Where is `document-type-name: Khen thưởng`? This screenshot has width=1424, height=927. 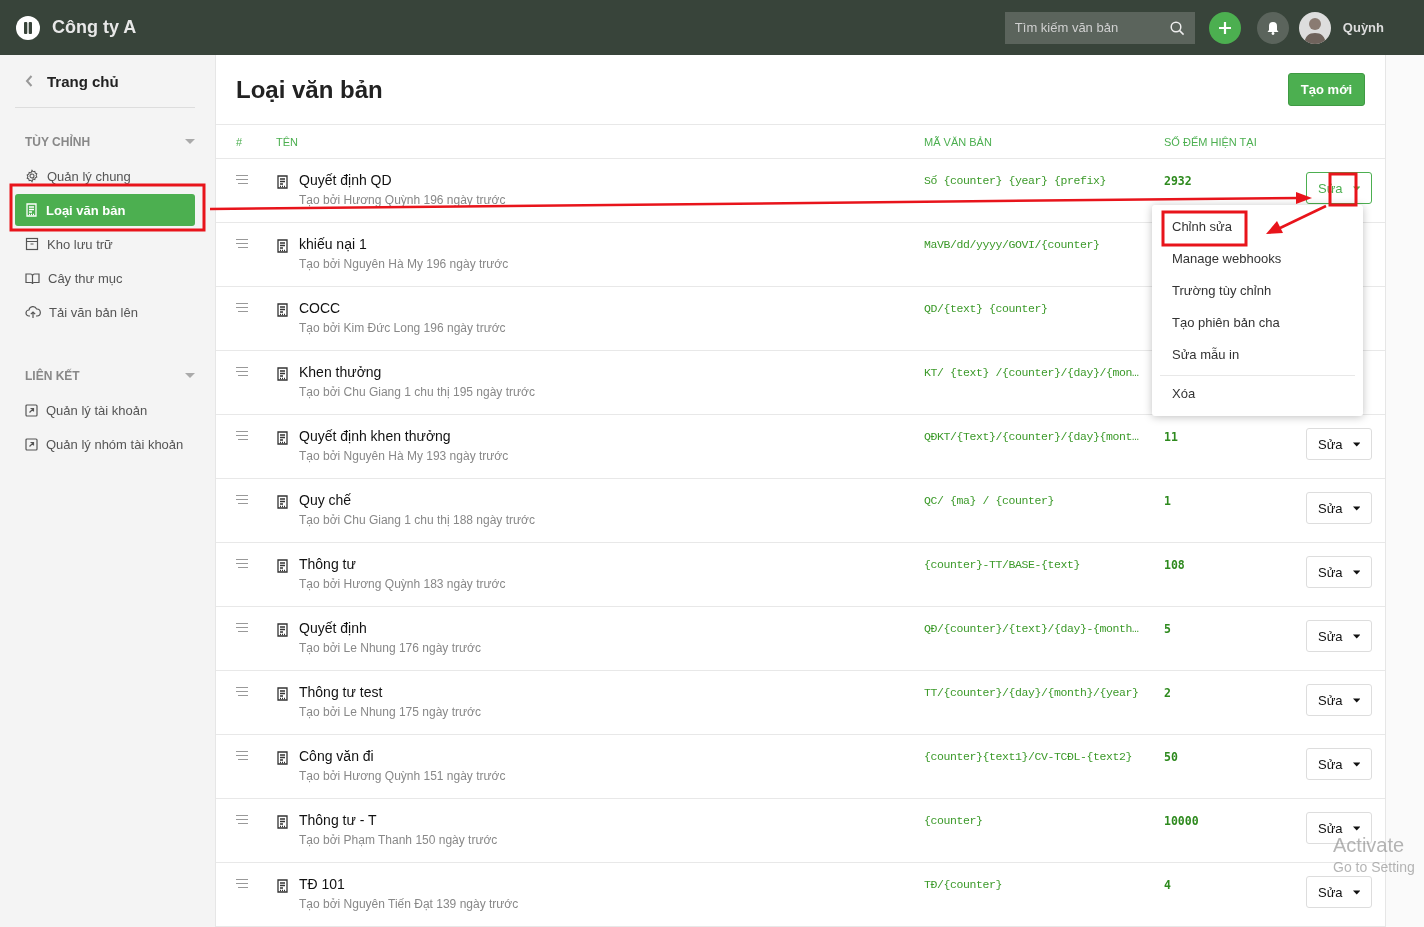 document-type-name: Khen thưởng is located at coordinates (417, 372).